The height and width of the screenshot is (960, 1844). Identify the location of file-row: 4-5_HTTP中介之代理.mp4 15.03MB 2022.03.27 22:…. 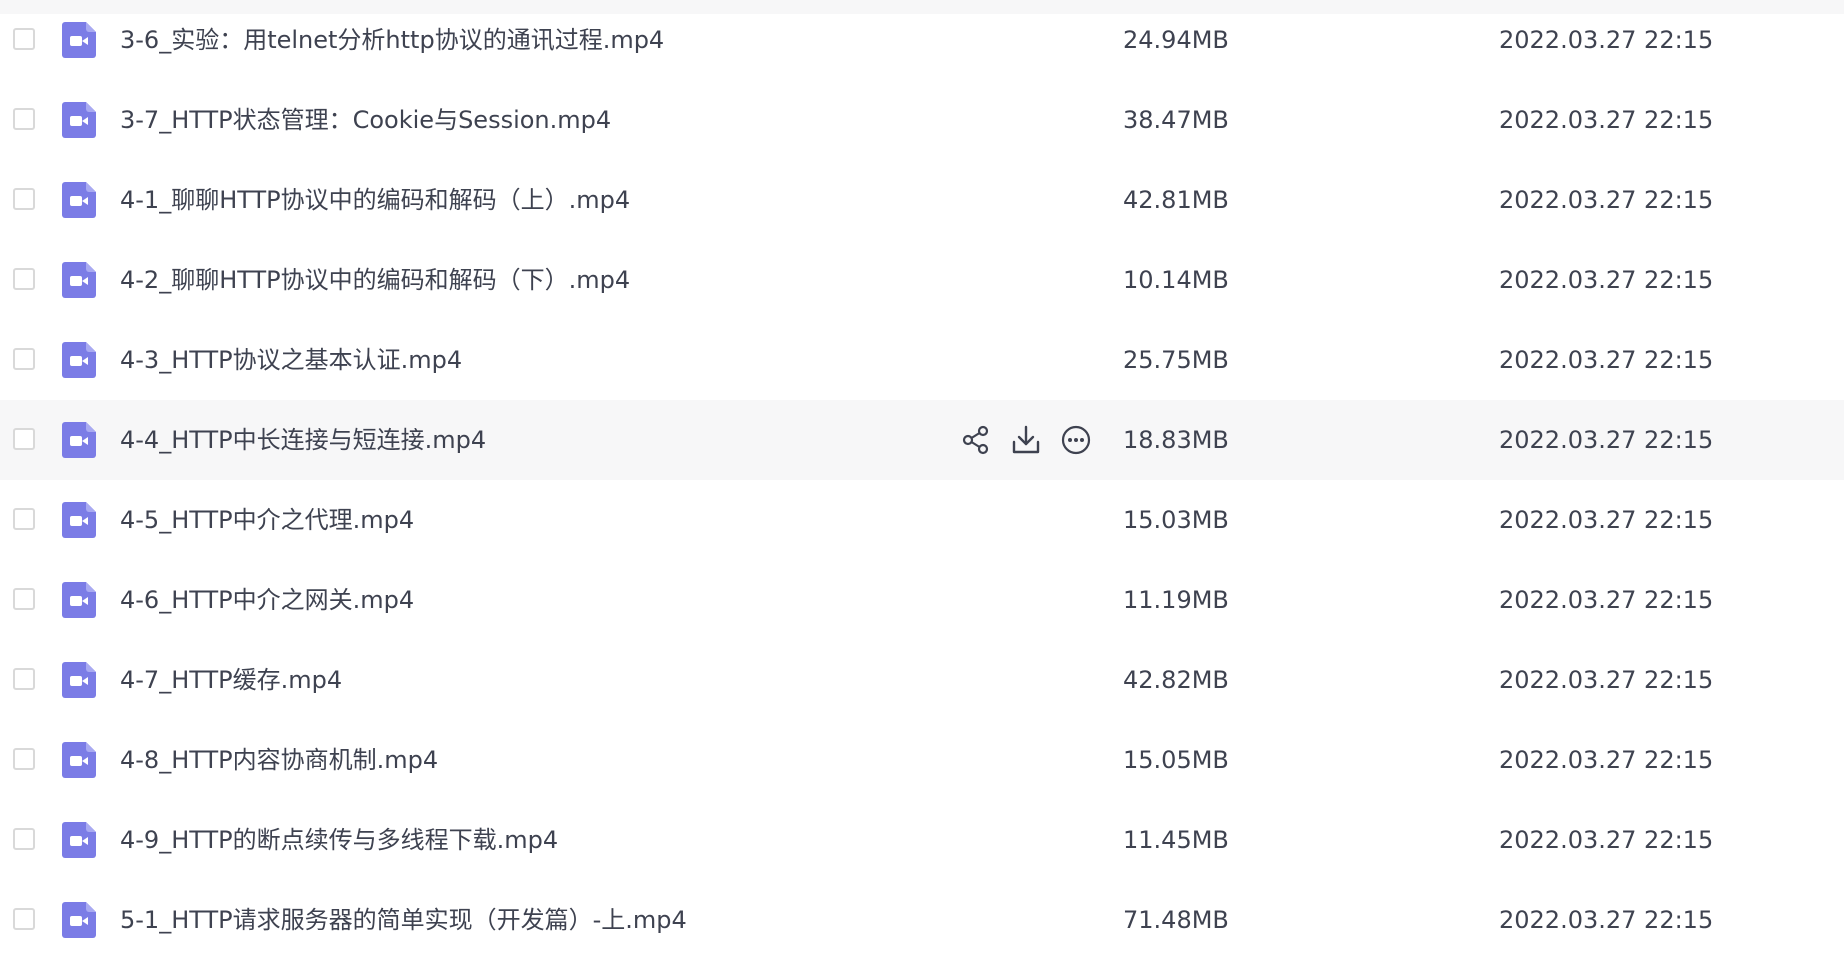
(922, 520).